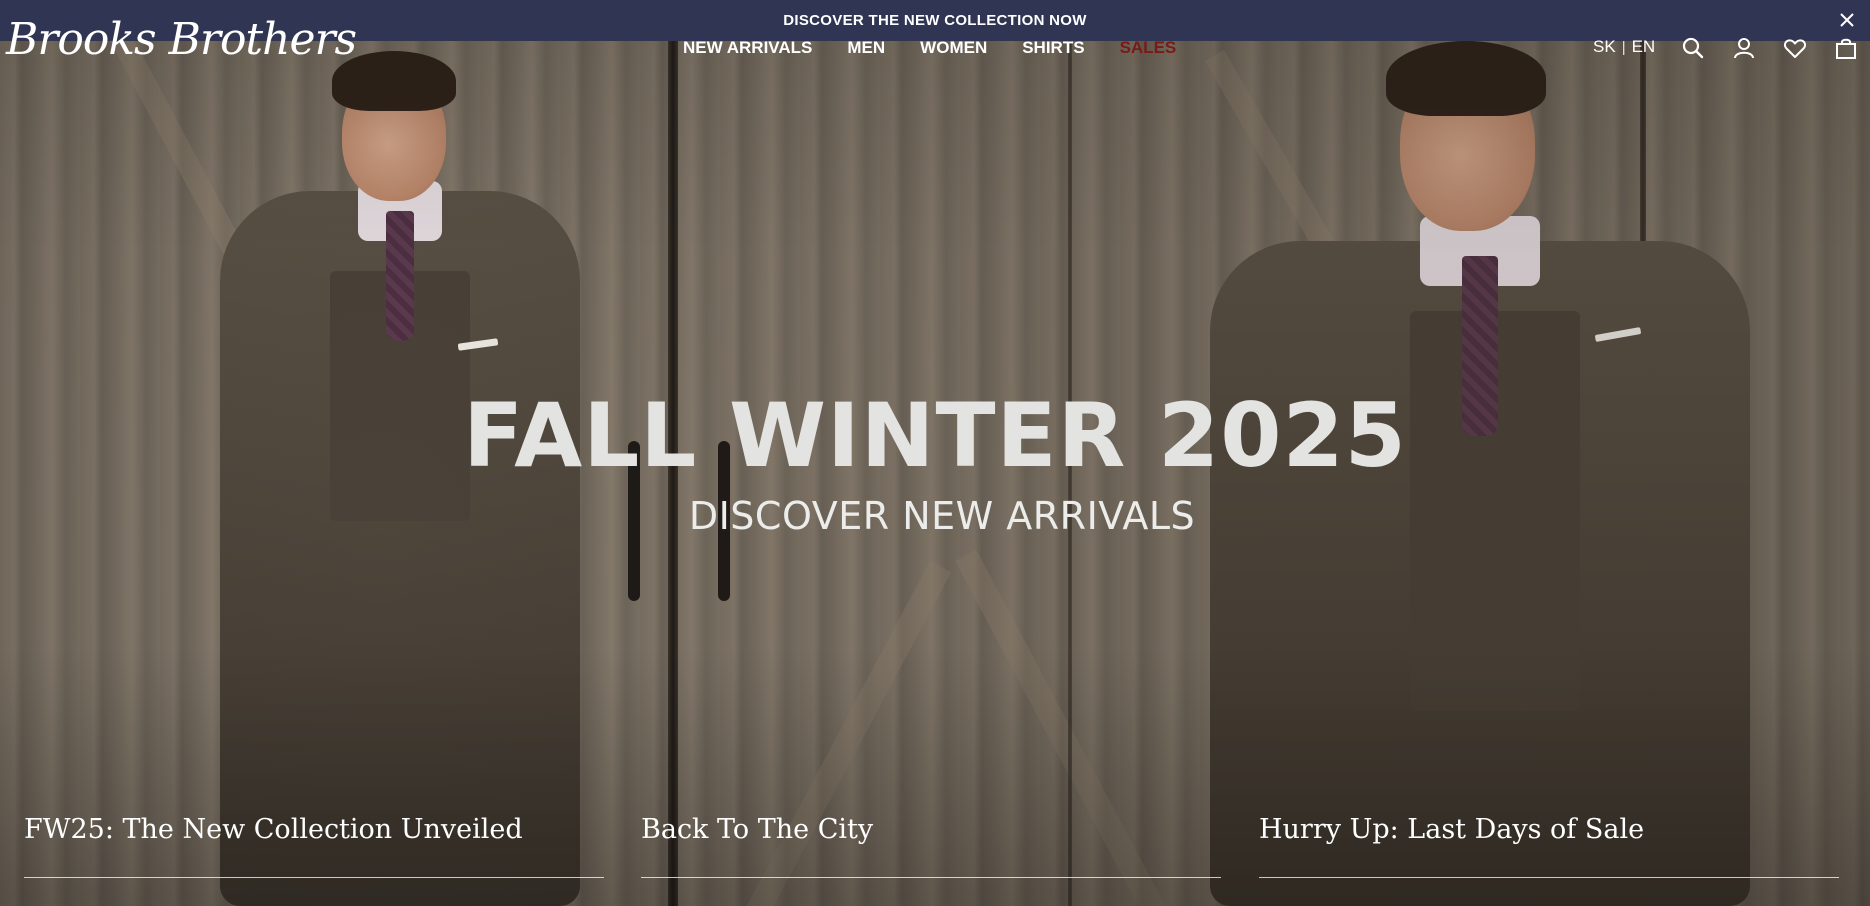 This screenshot has width=1870, height=906. What do you see at coordinates (747, 48) in the screenshot?
I see `nav-item-new-arrivals: NEW ARRIVALS` at bounding box center [747, 48].